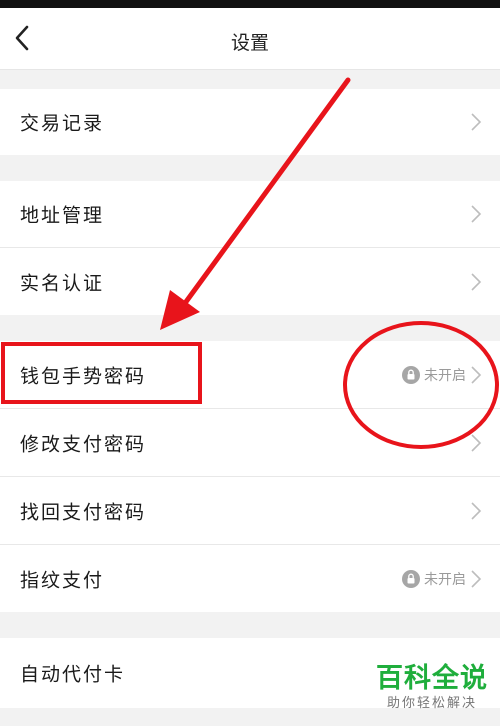  I want to click on watermark: 百科全说 助你轻松解决, so click(432, 688).